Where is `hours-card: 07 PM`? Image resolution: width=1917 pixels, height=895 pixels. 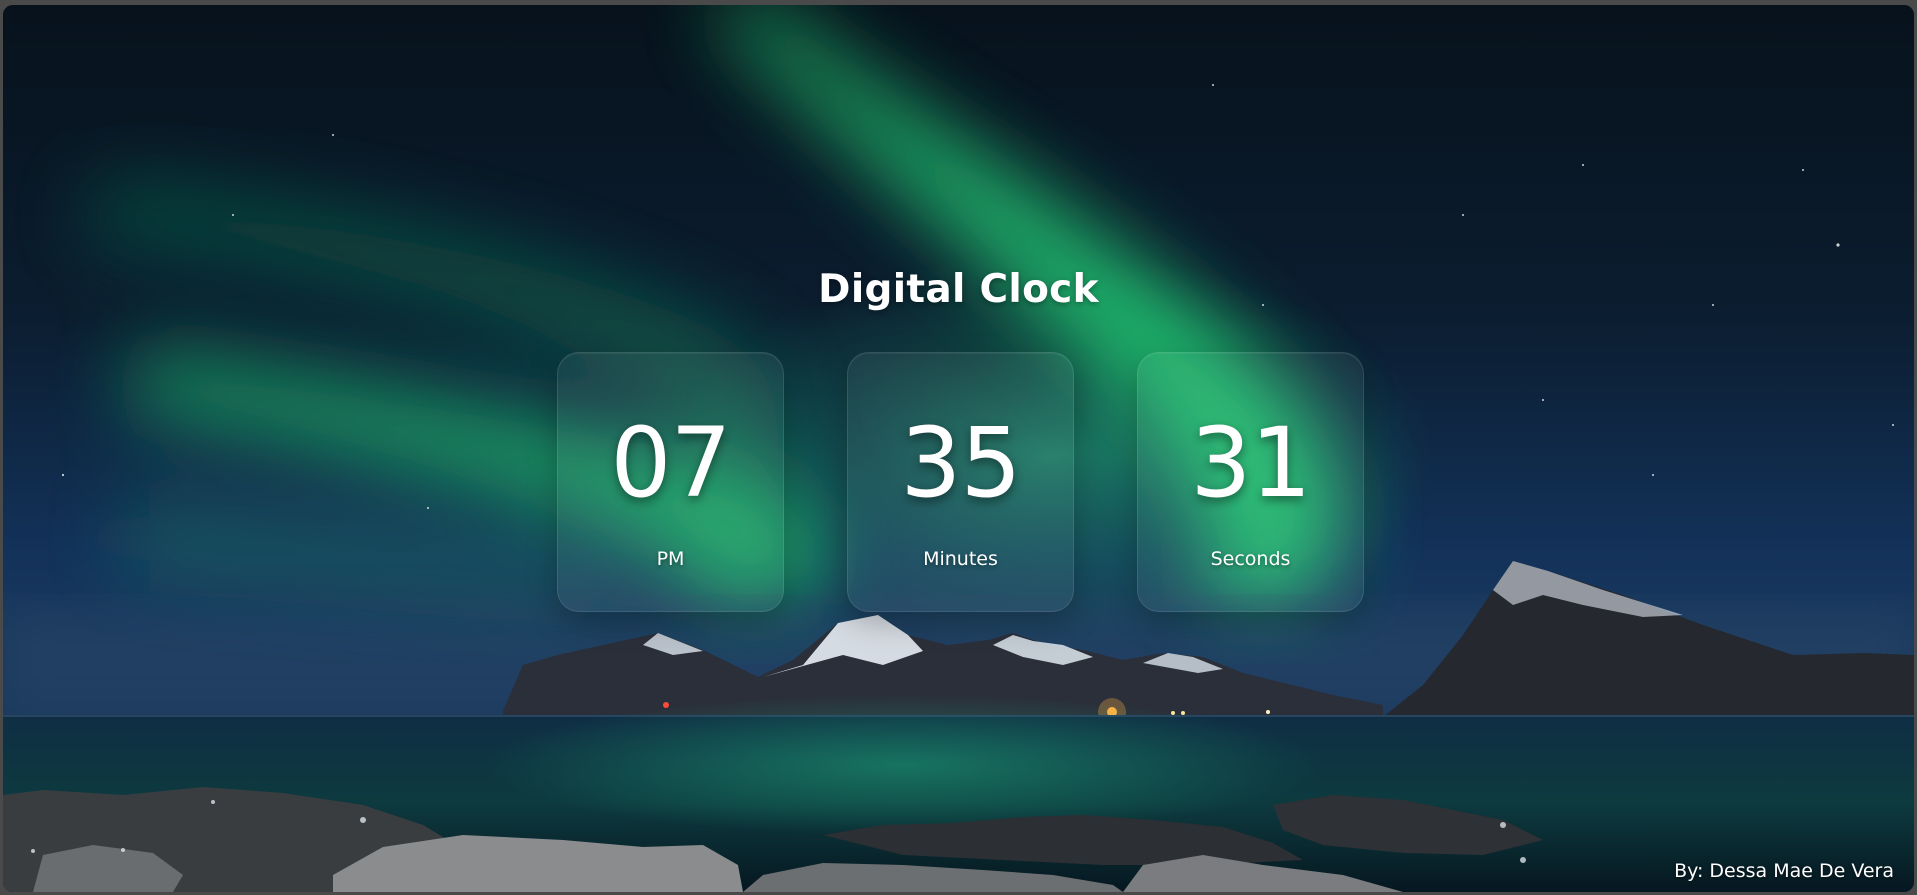 hours-card: 07 PM is located at coordinates (670, 482).